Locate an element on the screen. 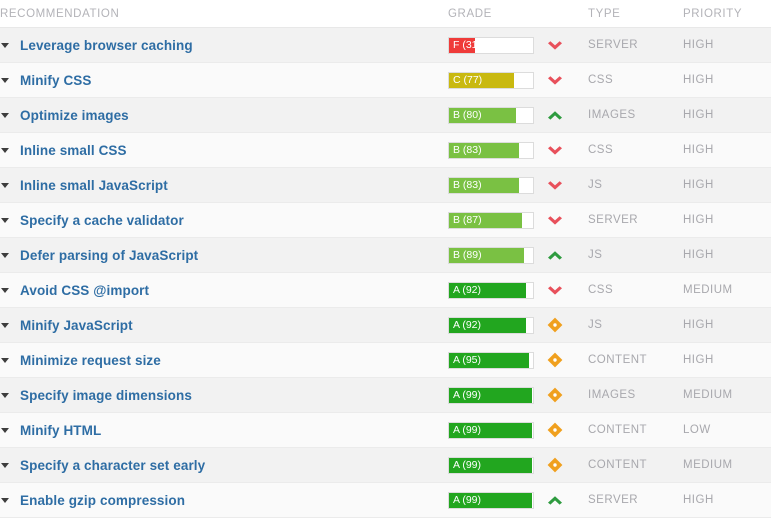  grade-bar-label: B (87) is located at coordinates (467, 219).